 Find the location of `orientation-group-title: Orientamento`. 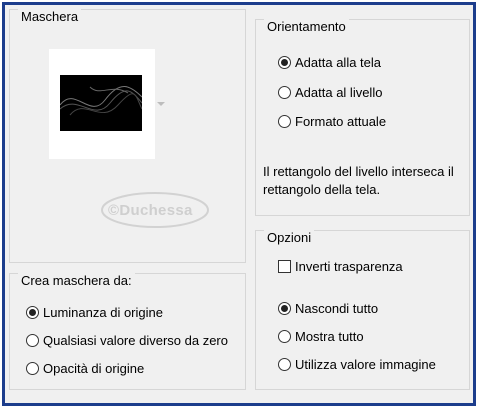

orientation-group-title: Orientamento is located at coordinates (306, 27).